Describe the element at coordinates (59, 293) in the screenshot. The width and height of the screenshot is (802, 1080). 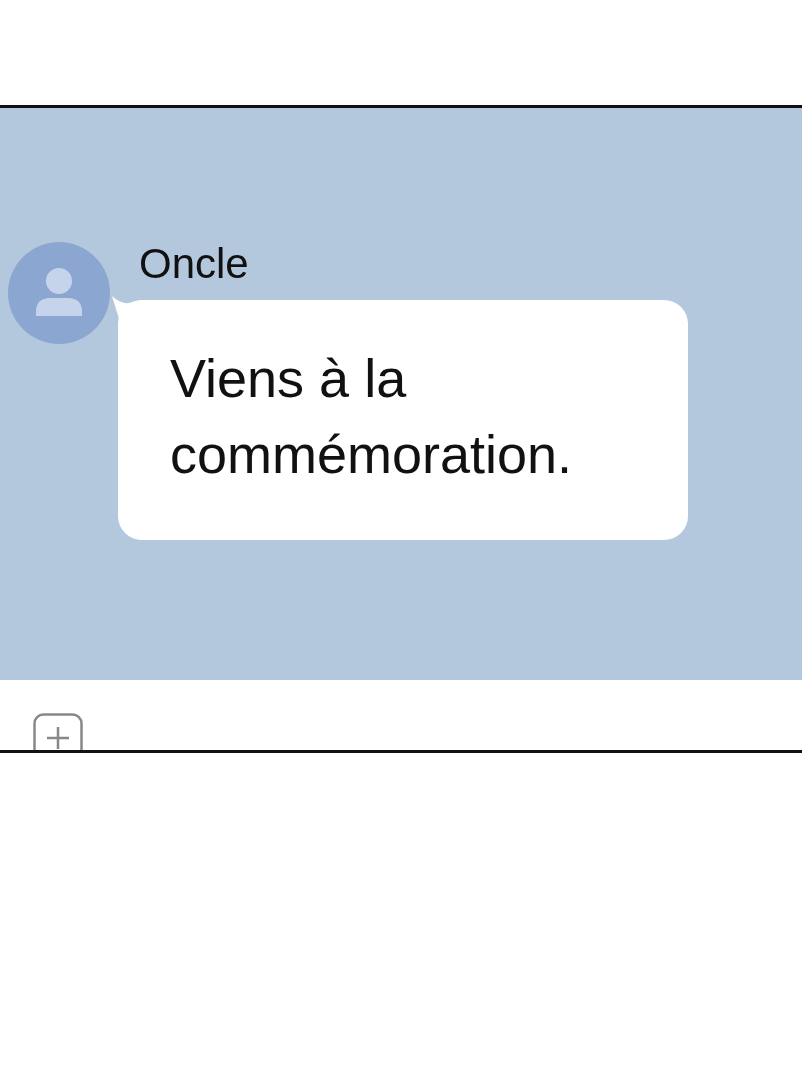
I see `avatar-icon` at that location.